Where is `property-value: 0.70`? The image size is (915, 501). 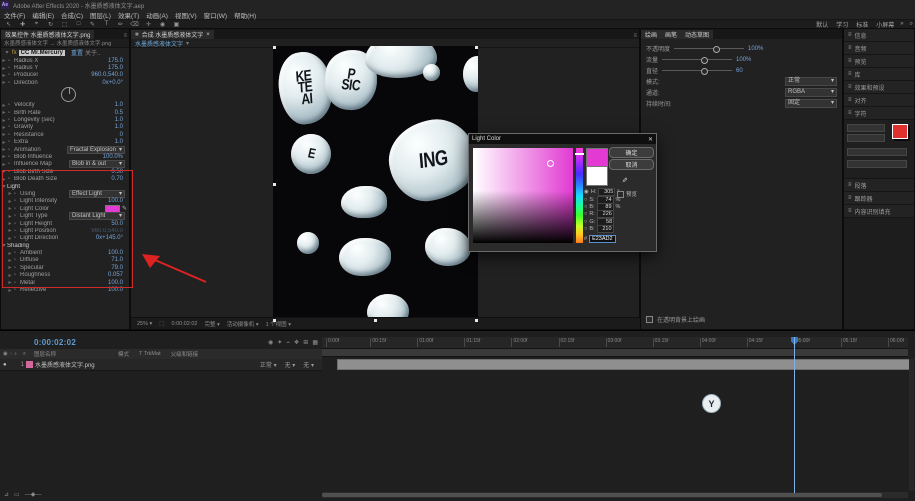
property-value: 0.70 is located at coordinates (117, 179).